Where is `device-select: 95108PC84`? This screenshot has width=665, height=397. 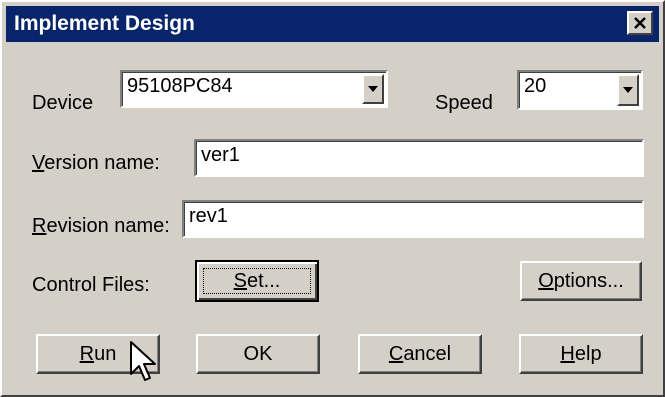 device-select: 95108PC84 is located at coordinates (254, 89).